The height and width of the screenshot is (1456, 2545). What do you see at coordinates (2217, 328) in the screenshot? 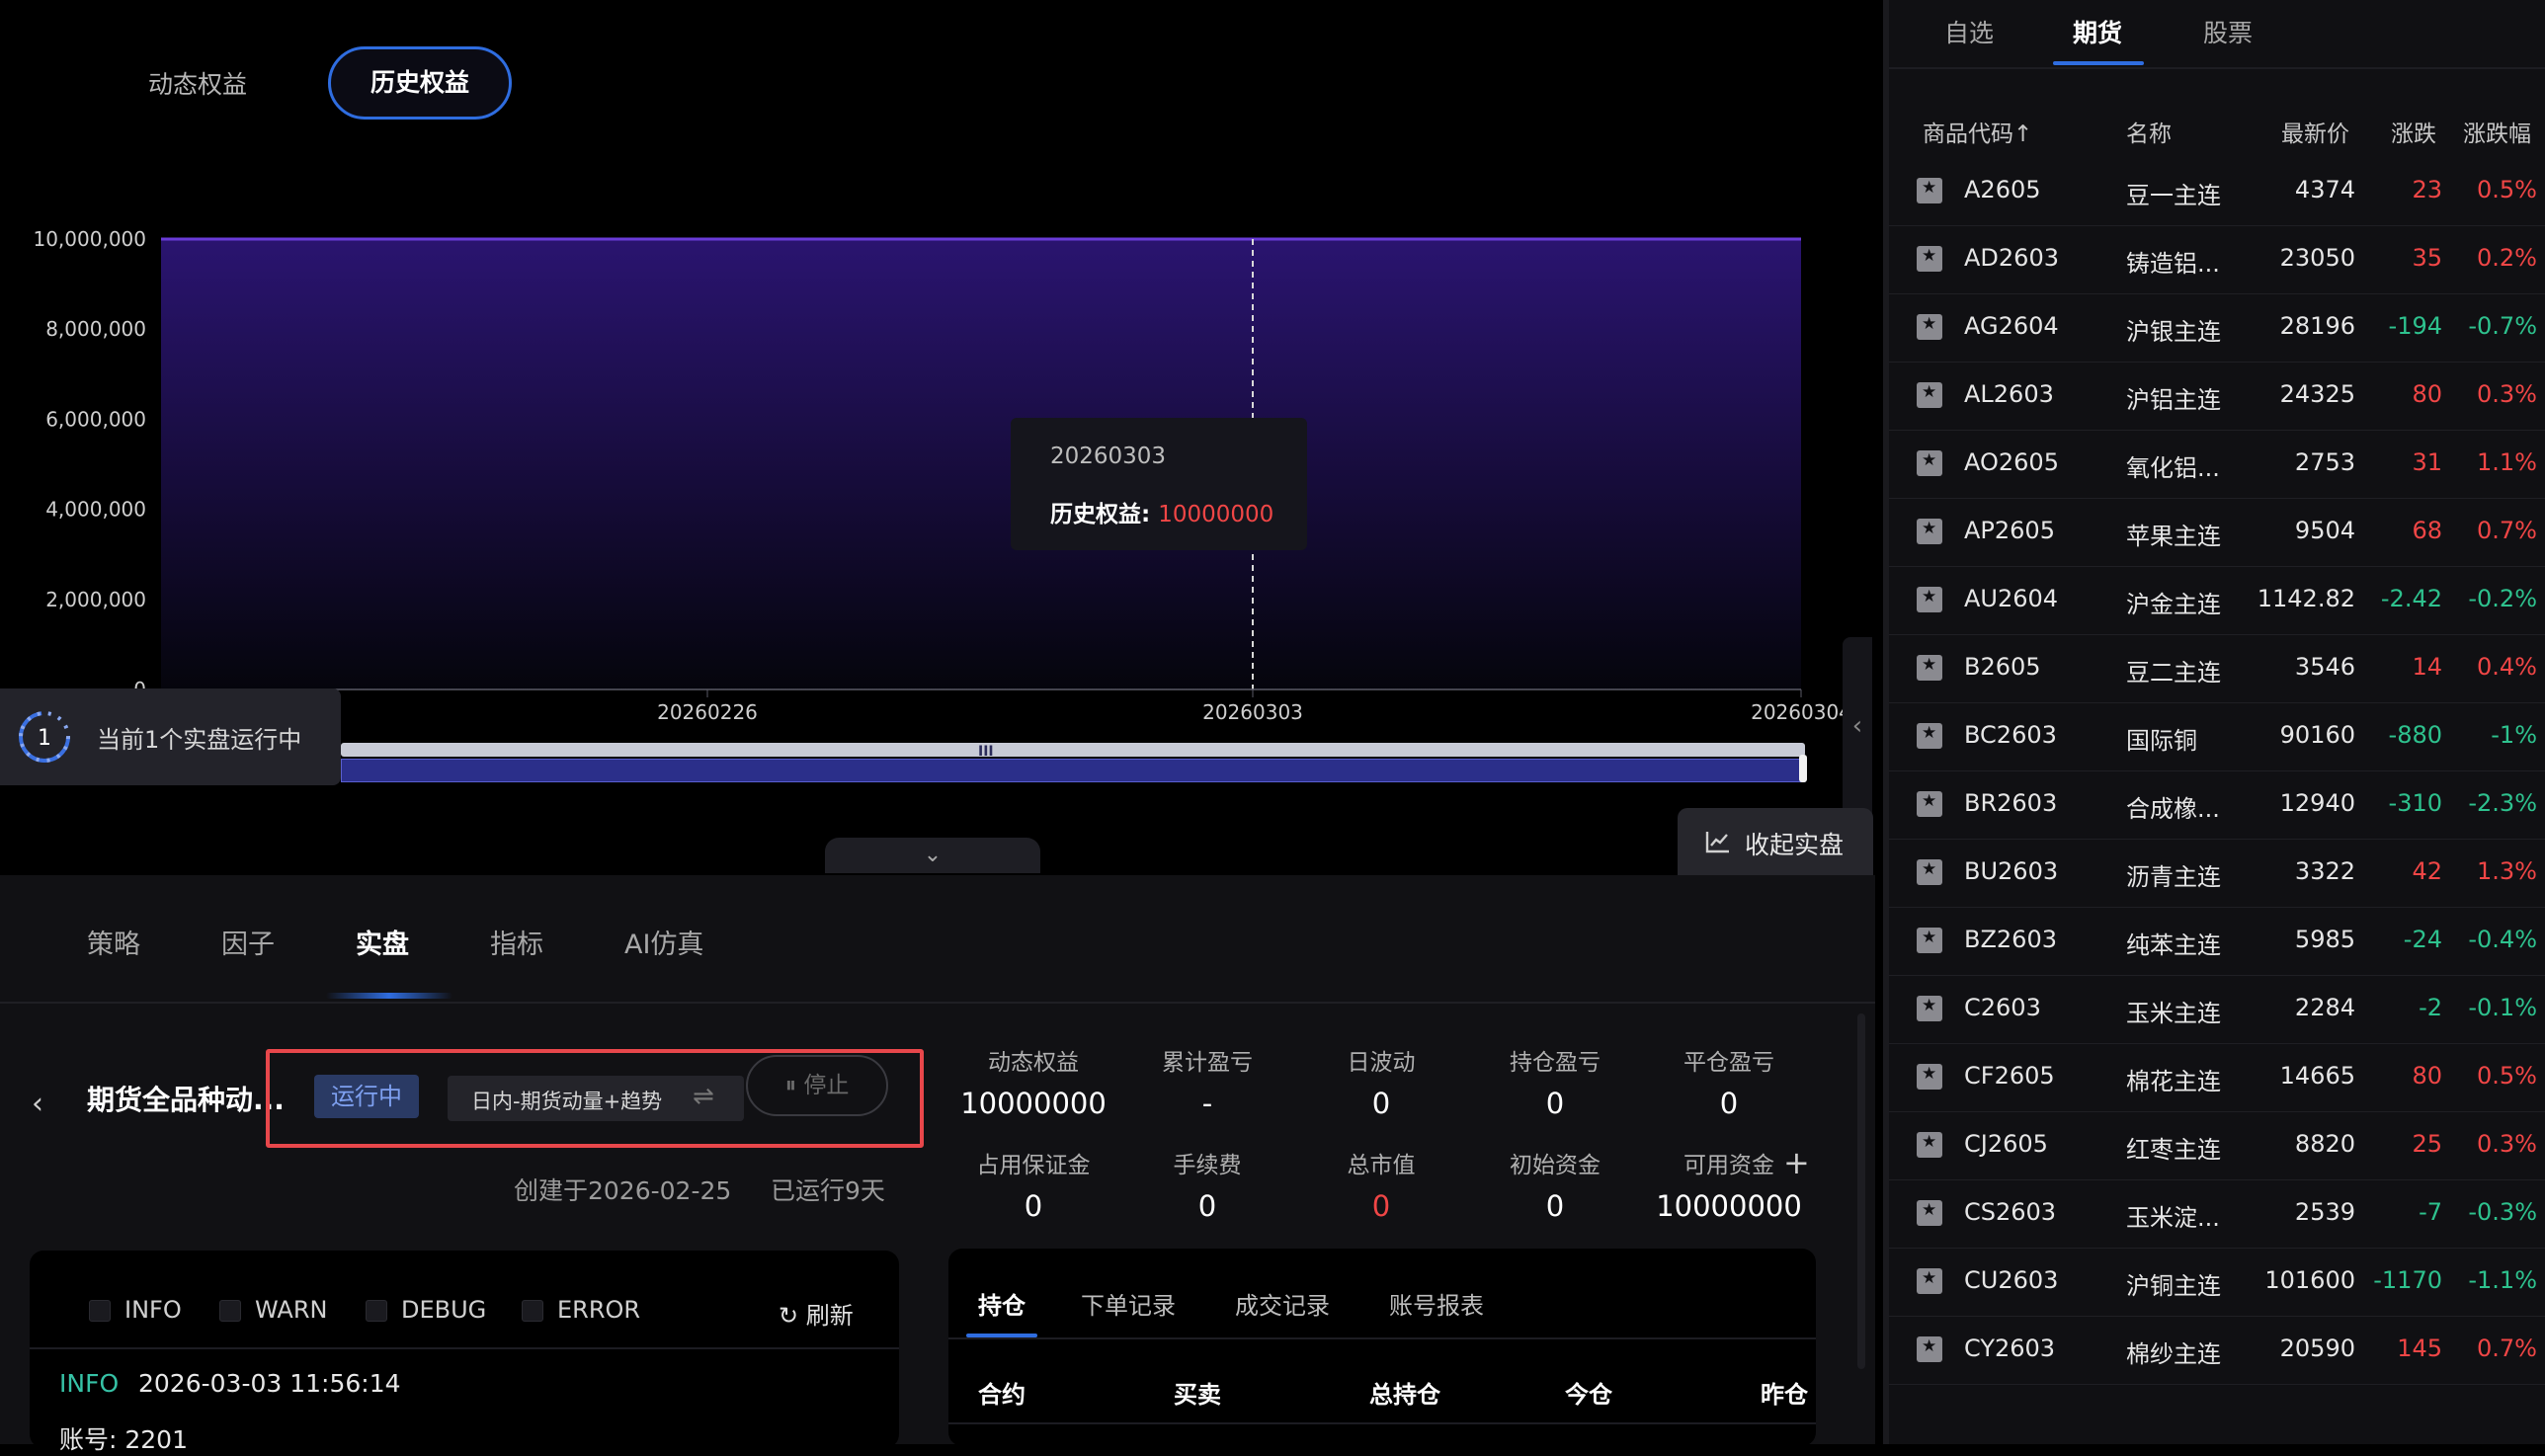
I see `table-row: AG2604 沪银主连 28196 -194 -0.7%` at bounding box center [2217, 328].